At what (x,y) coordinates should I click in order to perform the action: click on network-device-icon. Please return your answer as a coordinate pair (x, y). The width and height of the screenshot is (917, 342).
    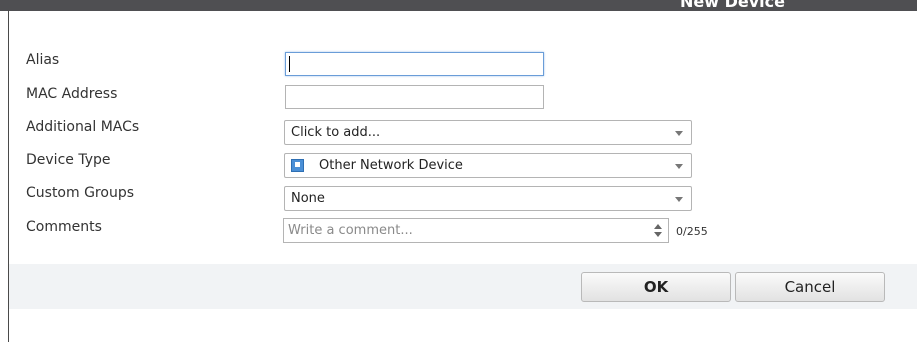
    Looking at the image, I should click on (297, 165).